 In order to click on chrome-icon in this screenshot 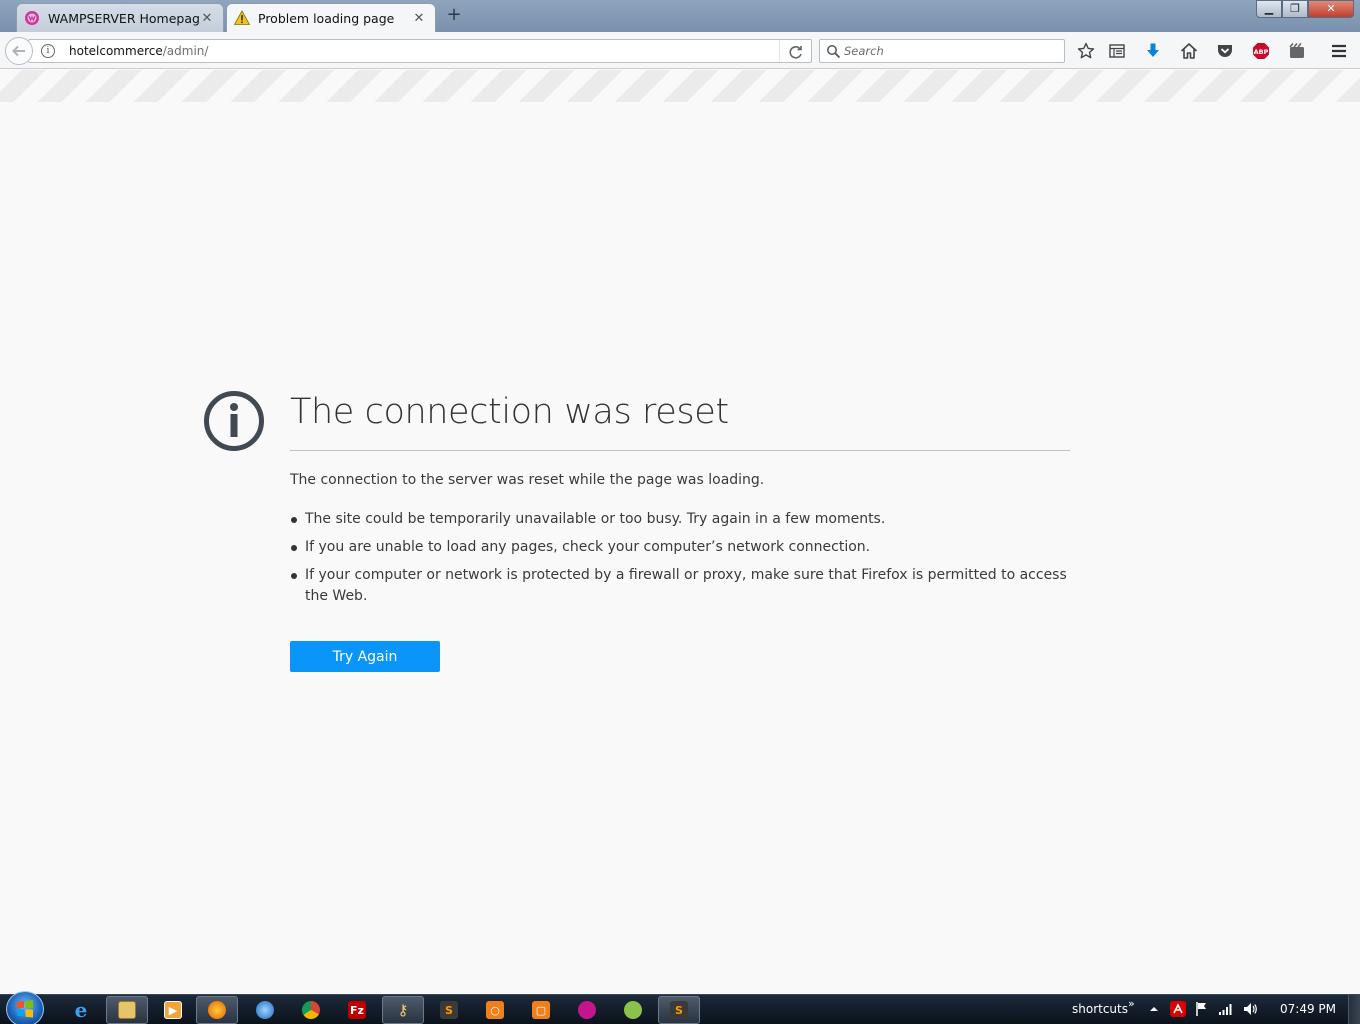, I will do `click(311, 1010)`.